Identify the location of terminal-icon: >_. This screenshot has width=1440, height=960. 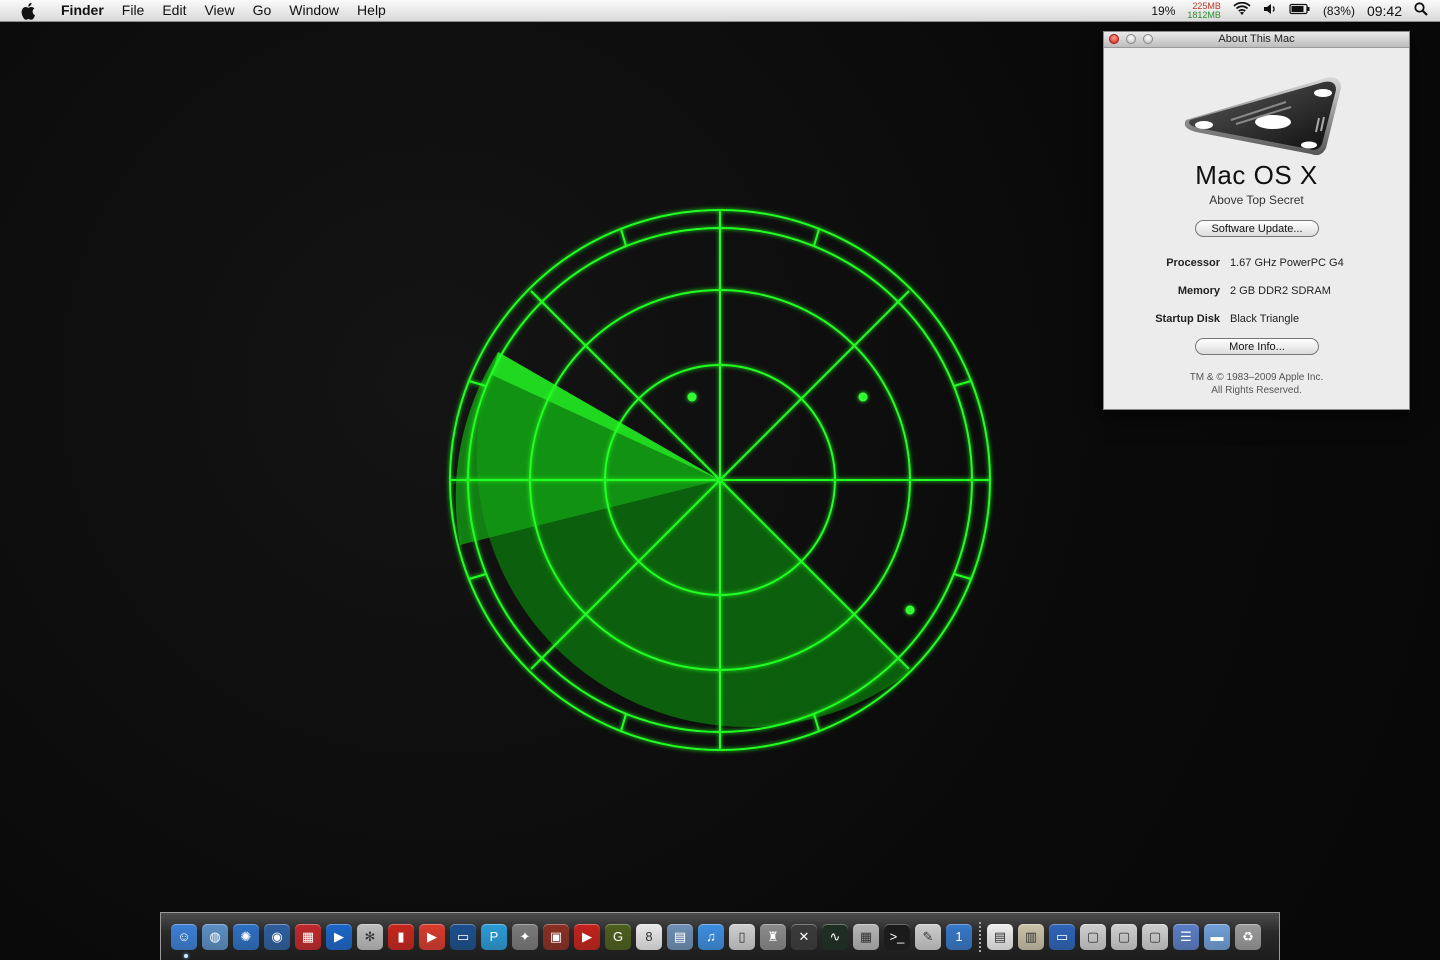
(897, 936).